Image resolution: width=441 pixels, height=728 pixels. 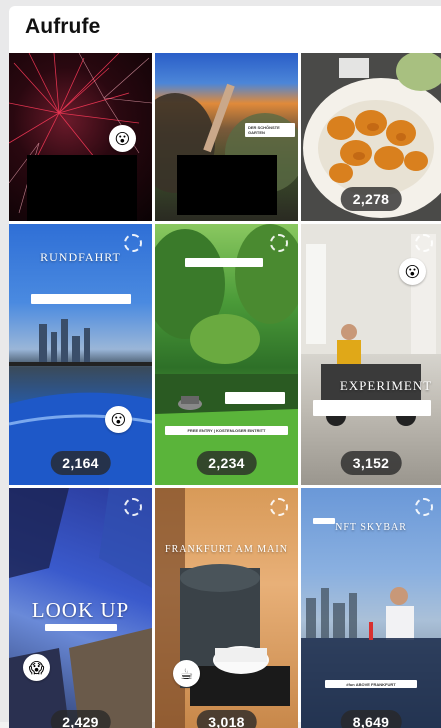 I want to click on overlay-banner: FREE ENTRY | KOSTENLOSER EINTRITT, so click(x=226, y=430).